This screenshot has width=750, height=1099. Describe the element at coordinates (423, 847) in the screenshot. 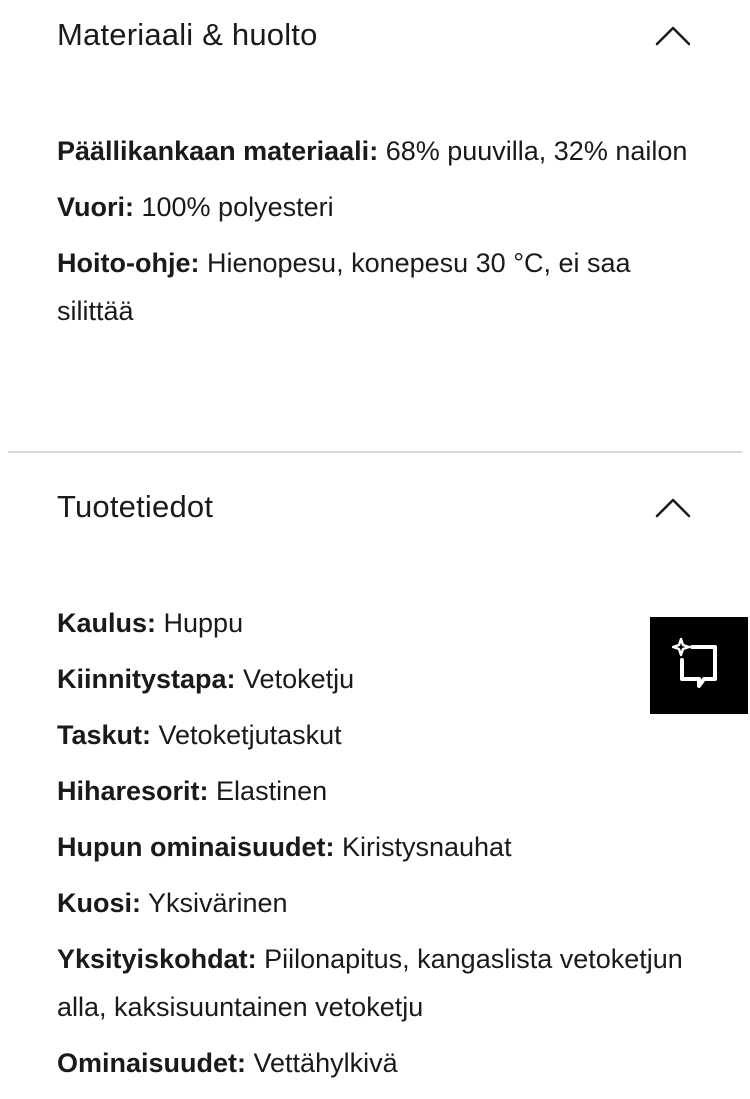

I see `attribute-value: Kiristysnauhat` at that location.